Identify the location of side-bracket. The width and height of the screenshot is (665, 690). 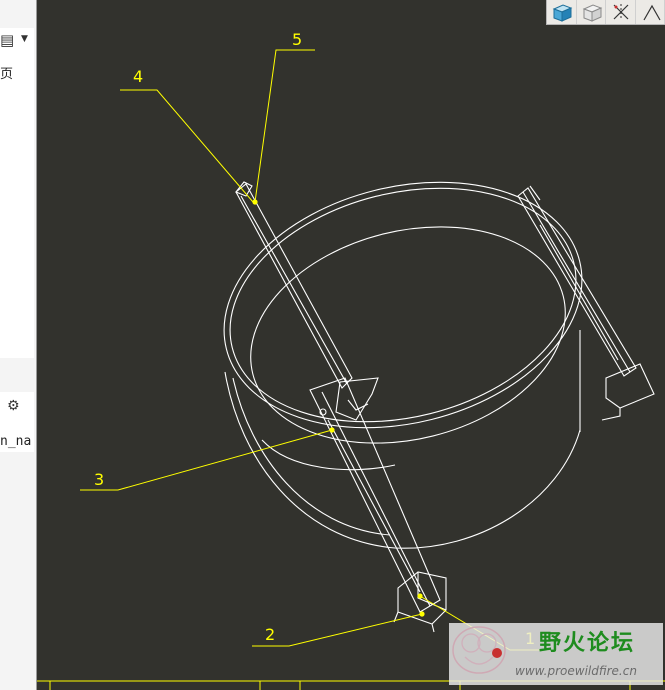
(586, 303).